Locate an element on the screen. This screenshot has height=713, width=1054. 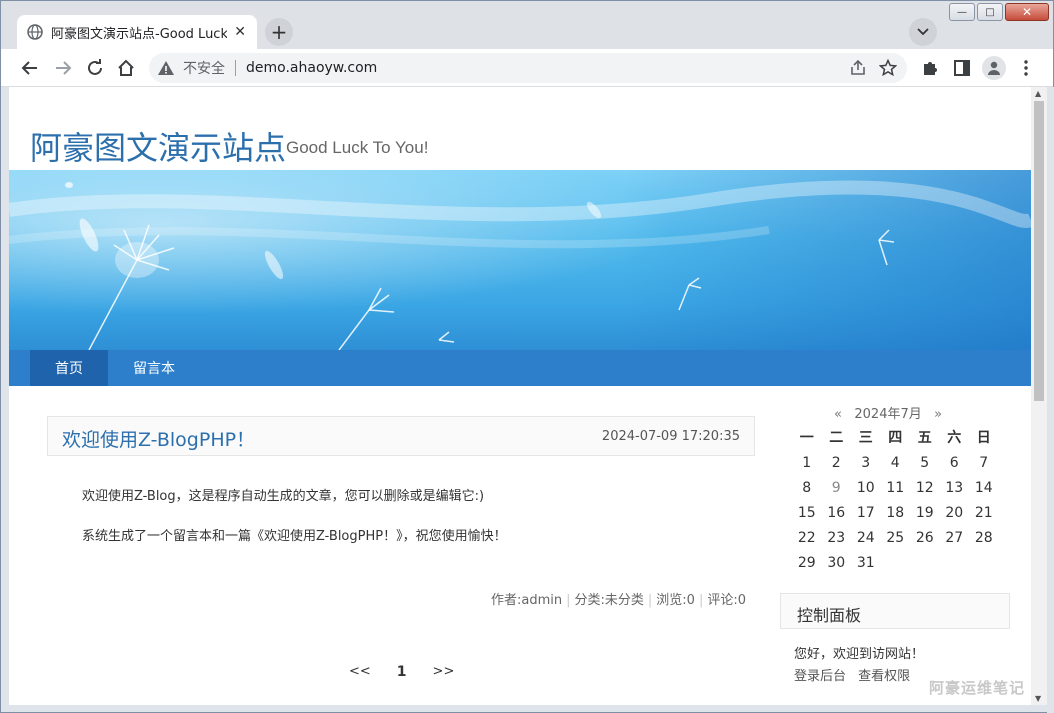
calendar-day: 4 is located at coordinates (895, 463).